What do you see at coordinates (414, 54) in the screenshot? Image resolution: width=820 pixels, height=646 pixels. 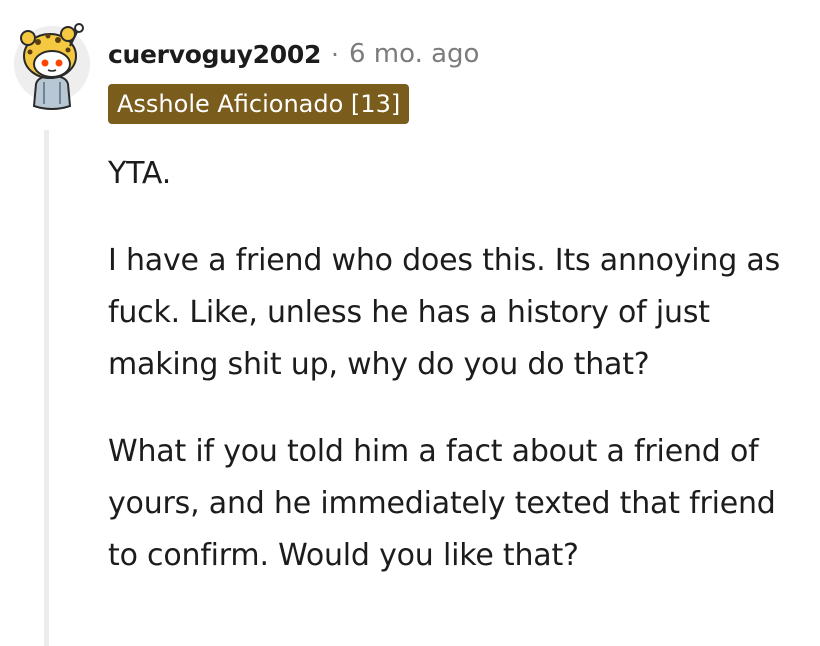 I see `comment-timestamp: 6 mo. ago` at bounding box center [414, 54].